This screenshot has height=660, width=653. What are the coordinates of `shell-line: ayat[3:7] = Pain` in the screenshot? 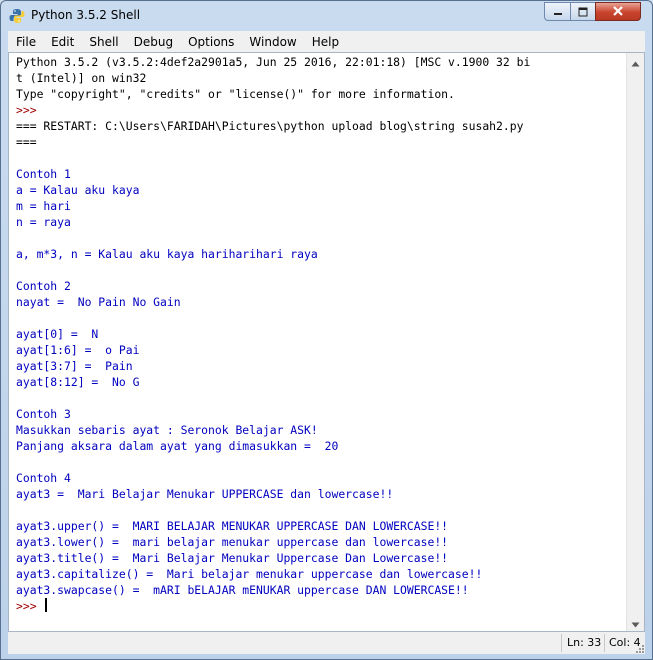 It's located at (320, 366).